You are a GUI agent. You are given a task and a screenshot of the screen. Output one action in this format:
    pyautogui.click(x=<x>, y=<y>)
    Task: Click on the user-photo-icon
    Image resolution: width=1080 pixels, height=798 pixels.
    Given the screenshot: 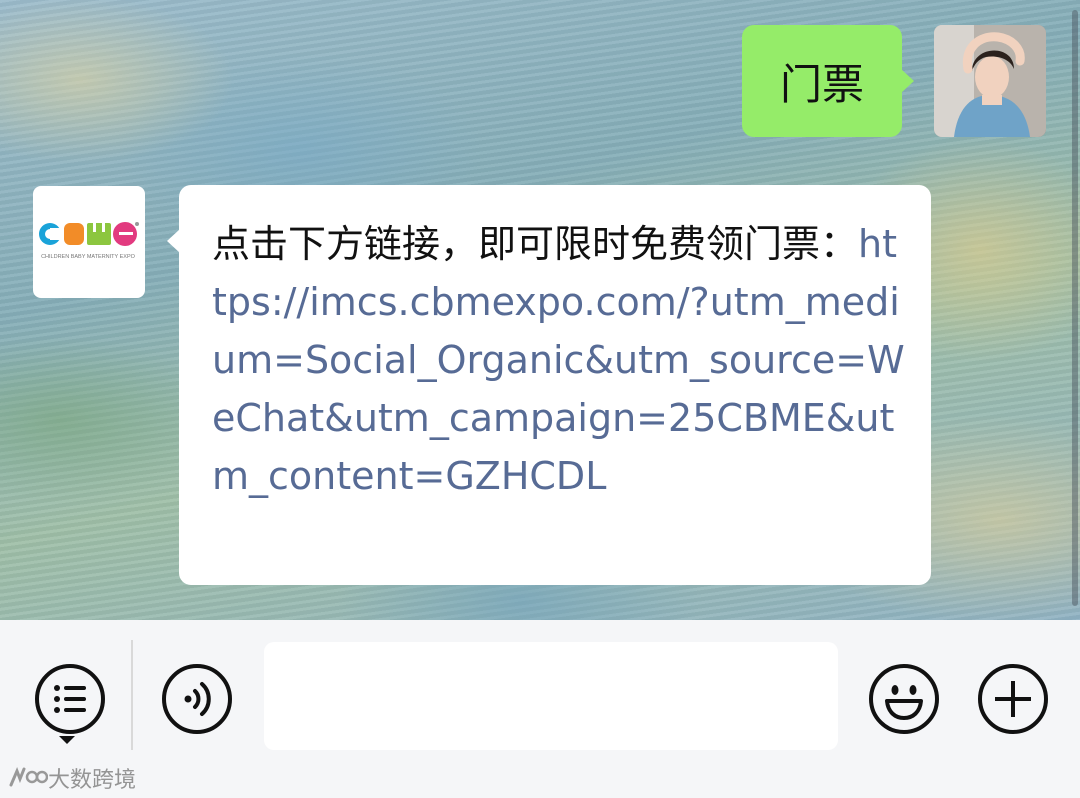 What is the action you would take?
    pyautogui.click(x=990, y=81)
    